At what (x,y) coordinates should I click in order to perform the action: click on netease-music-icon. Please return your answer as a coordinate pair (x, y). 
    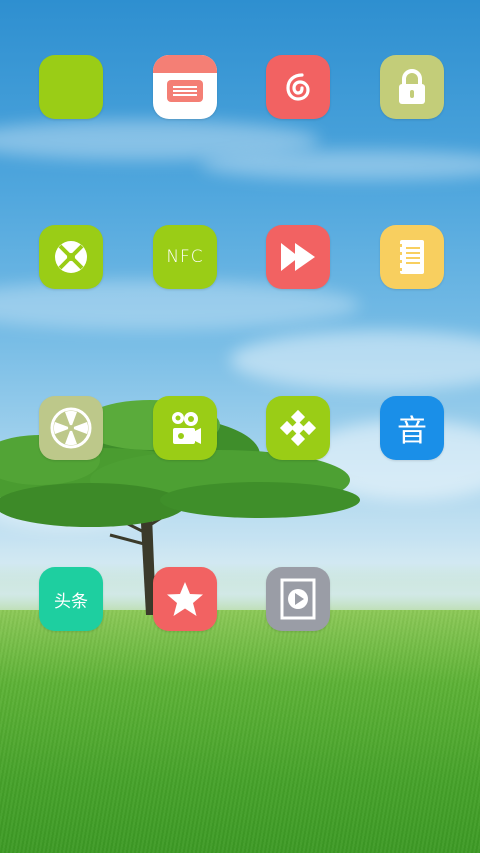
    Looking at the image, I should click on (298, 87).